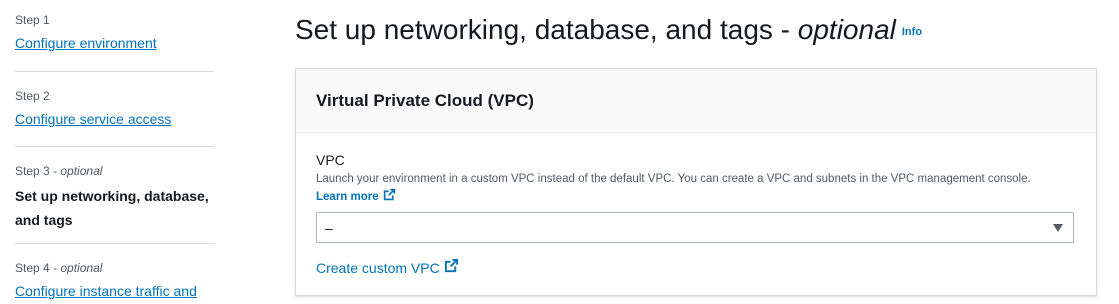 The width and height of the screenshot is (1119, 304). Describe the element at coordinates (76, 268) in the screenshot. I see `step-4-optional: - optional` at that location.